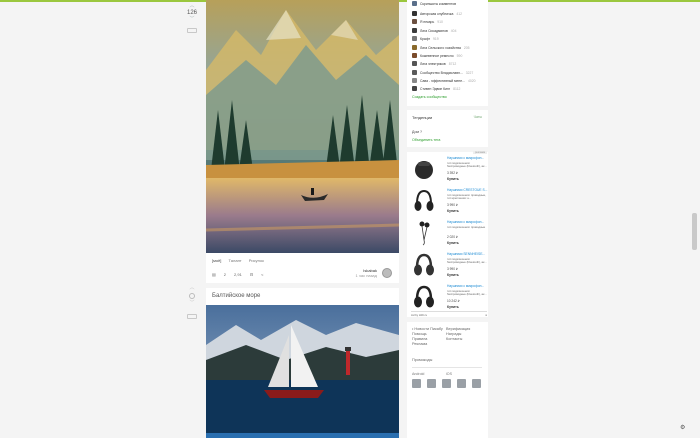  I want to click on saves-count: 2,91, so click(238, 274).